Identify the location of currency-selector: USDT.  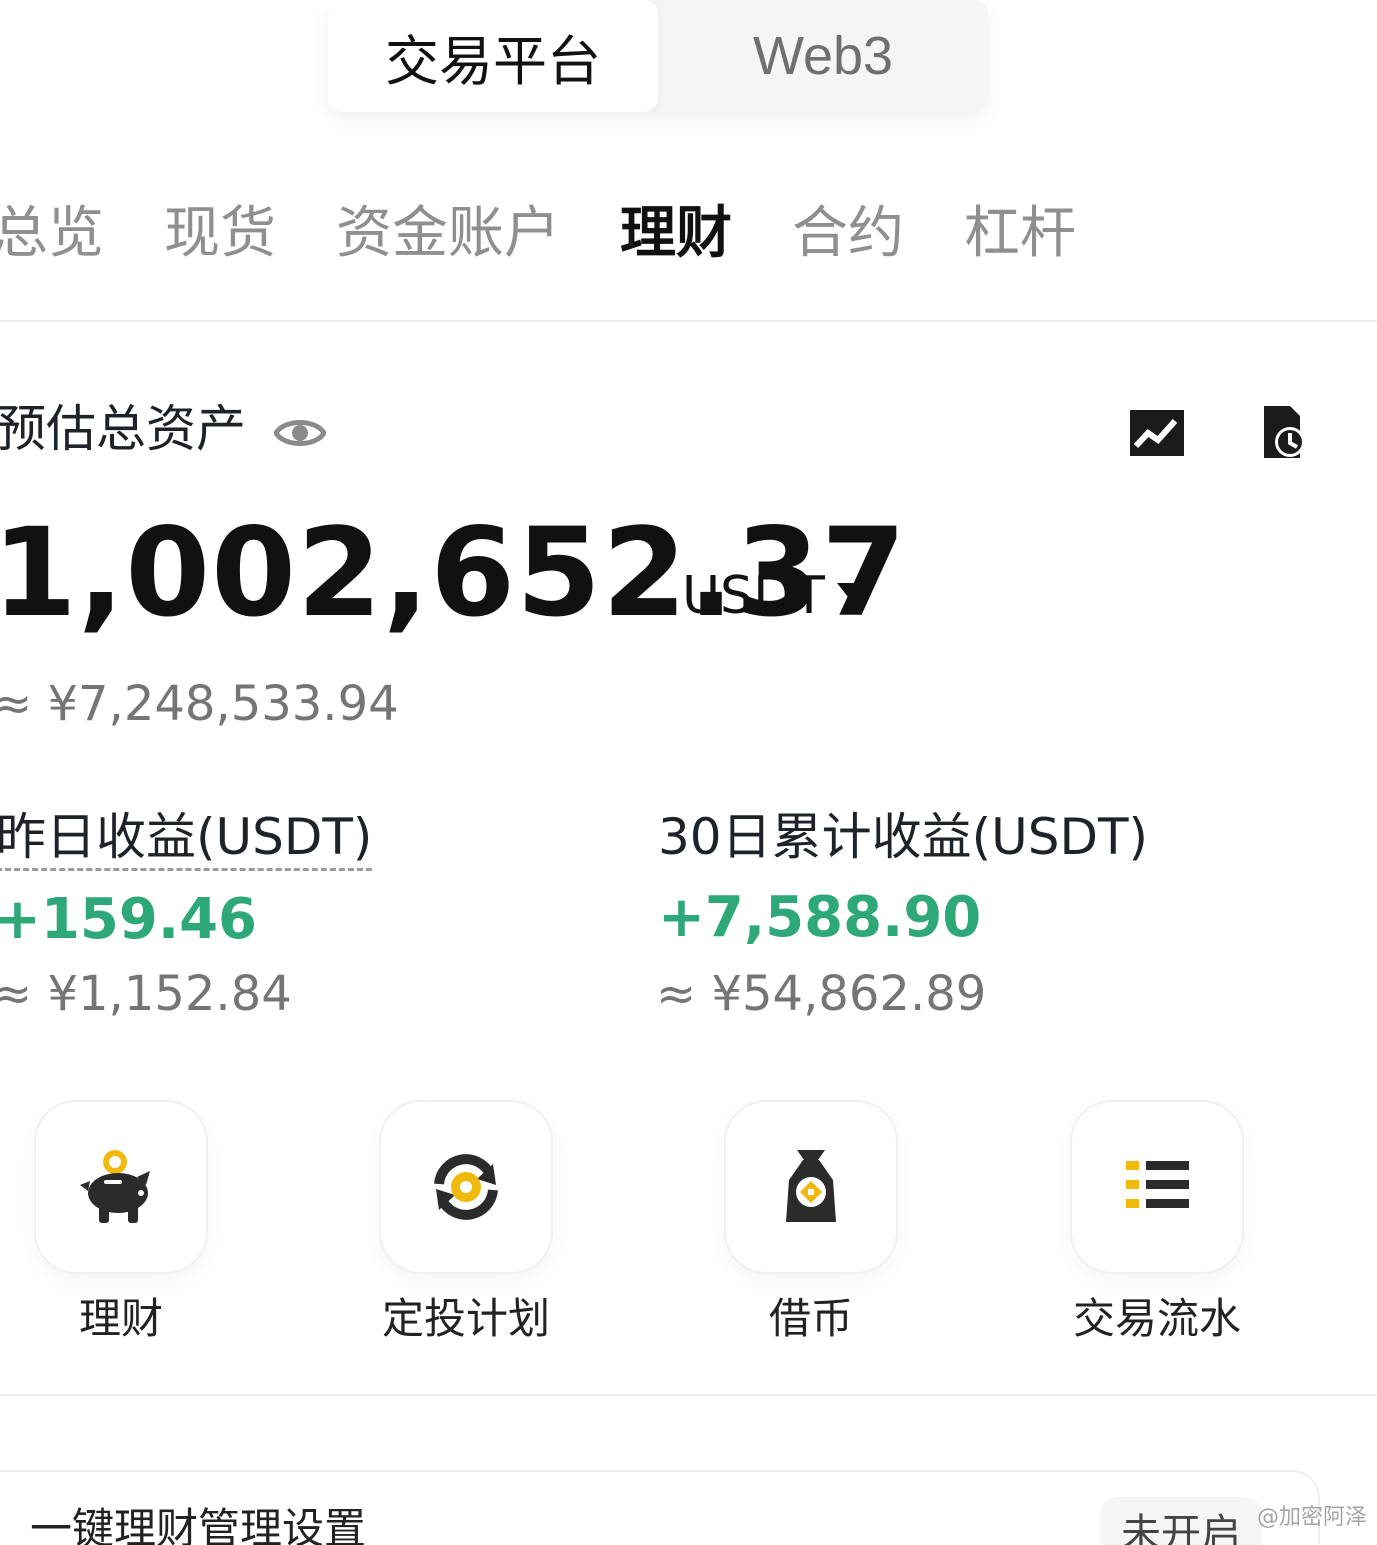
(753, 596).